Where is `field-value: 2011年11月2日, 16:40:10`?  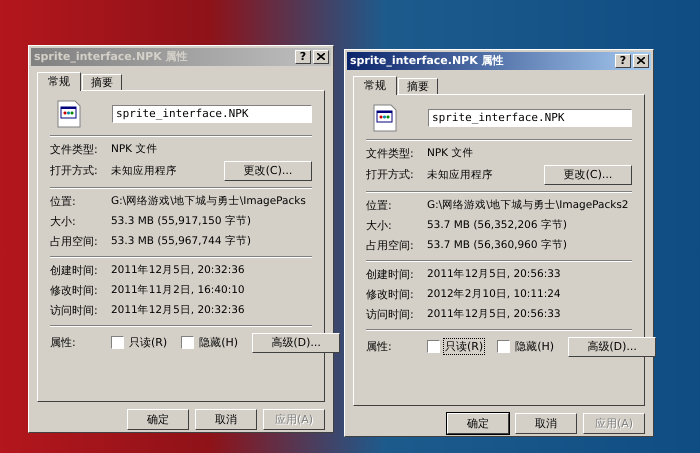
field-value: 2011年11月2日, 16:40:10 is located at coordinates (178, 290).